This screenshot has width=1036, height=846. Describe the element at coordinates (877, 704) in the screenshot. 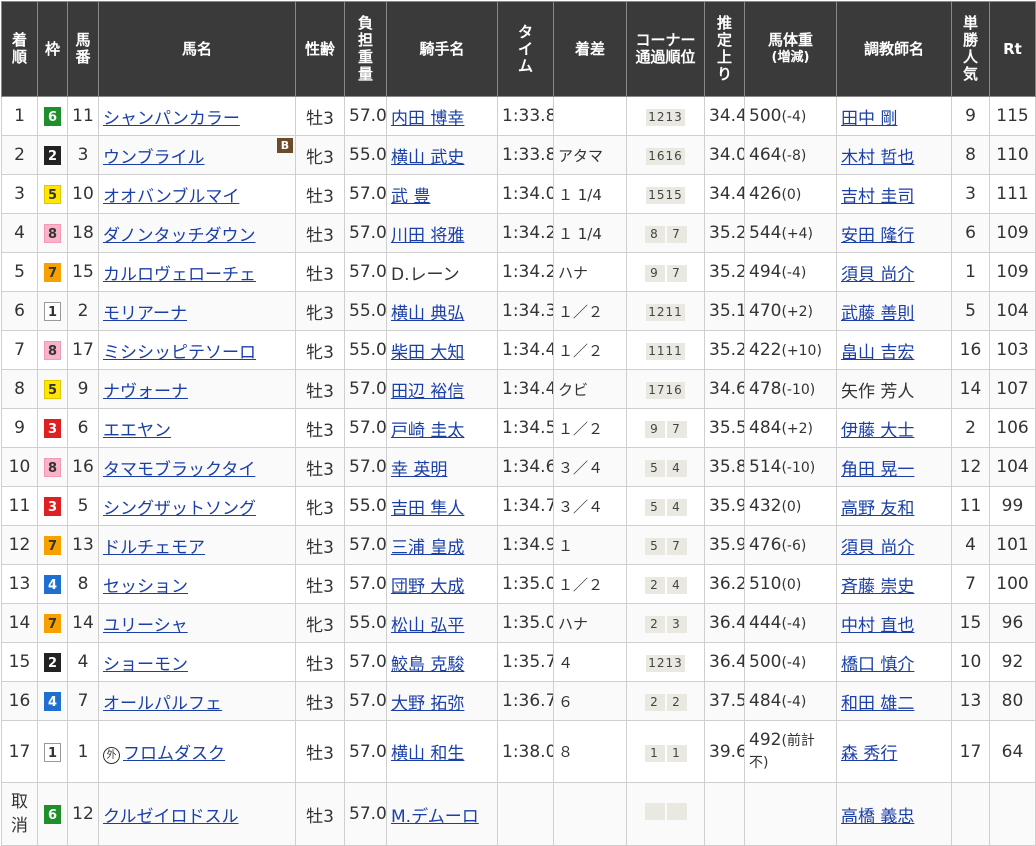

I see `trainer-link: 和田 雄二` at that location.